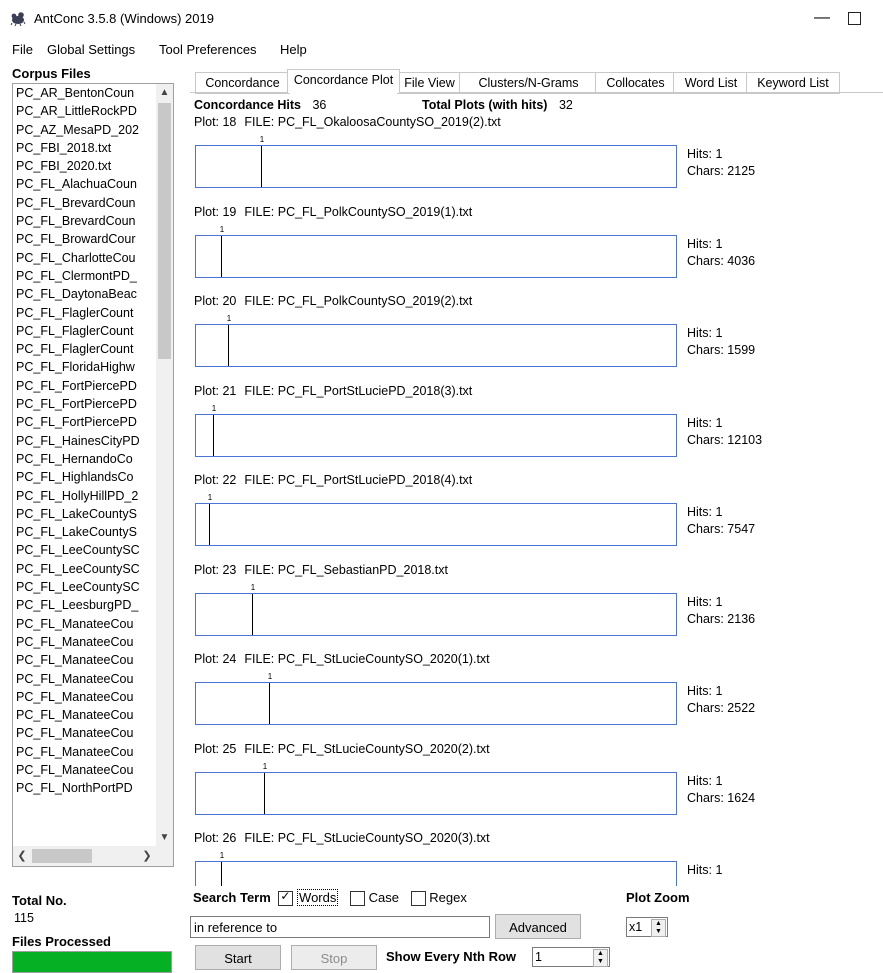  What do you see at coordinates (84, 184) in the screenshot?
I see `list-item: PC_FL_AlachuaCoun` at bounding box center [84, 184].